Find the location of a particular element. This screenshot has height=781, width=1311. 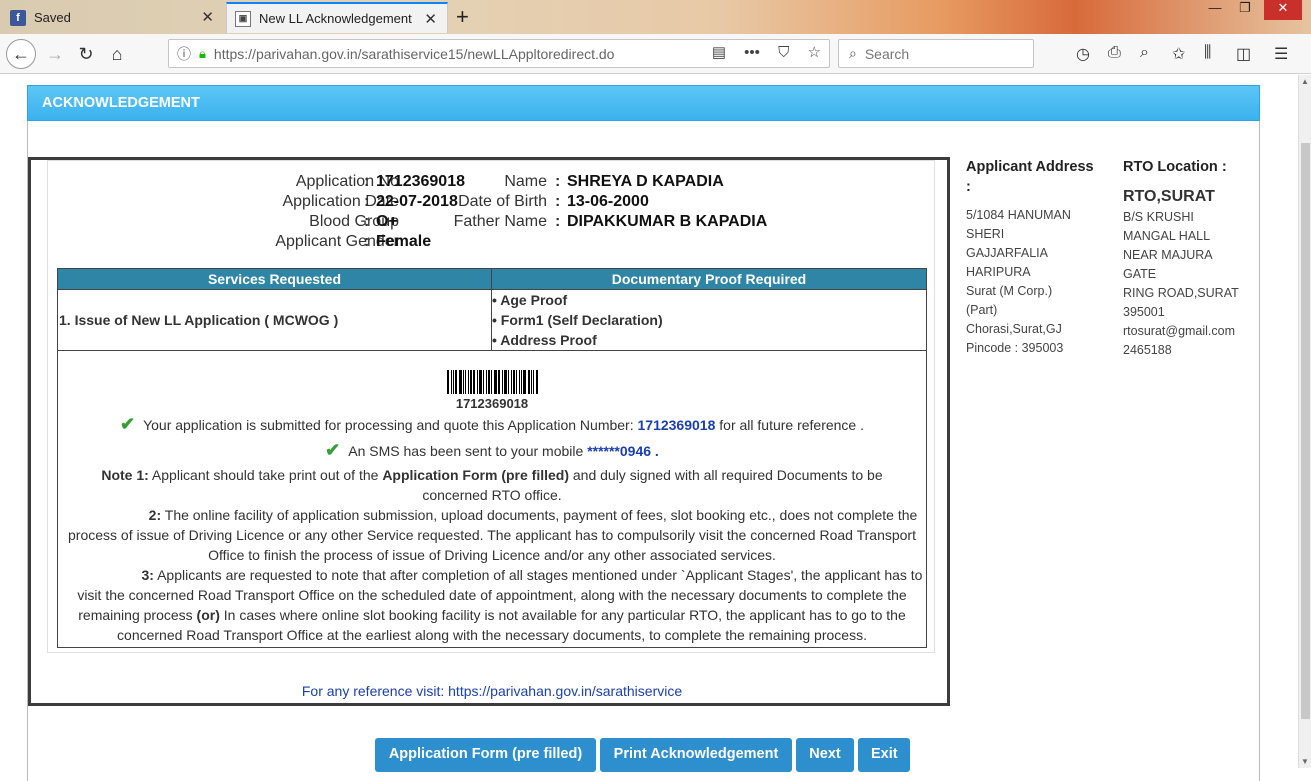

scrollbar-thumb is located at coordinates (1305, 431).